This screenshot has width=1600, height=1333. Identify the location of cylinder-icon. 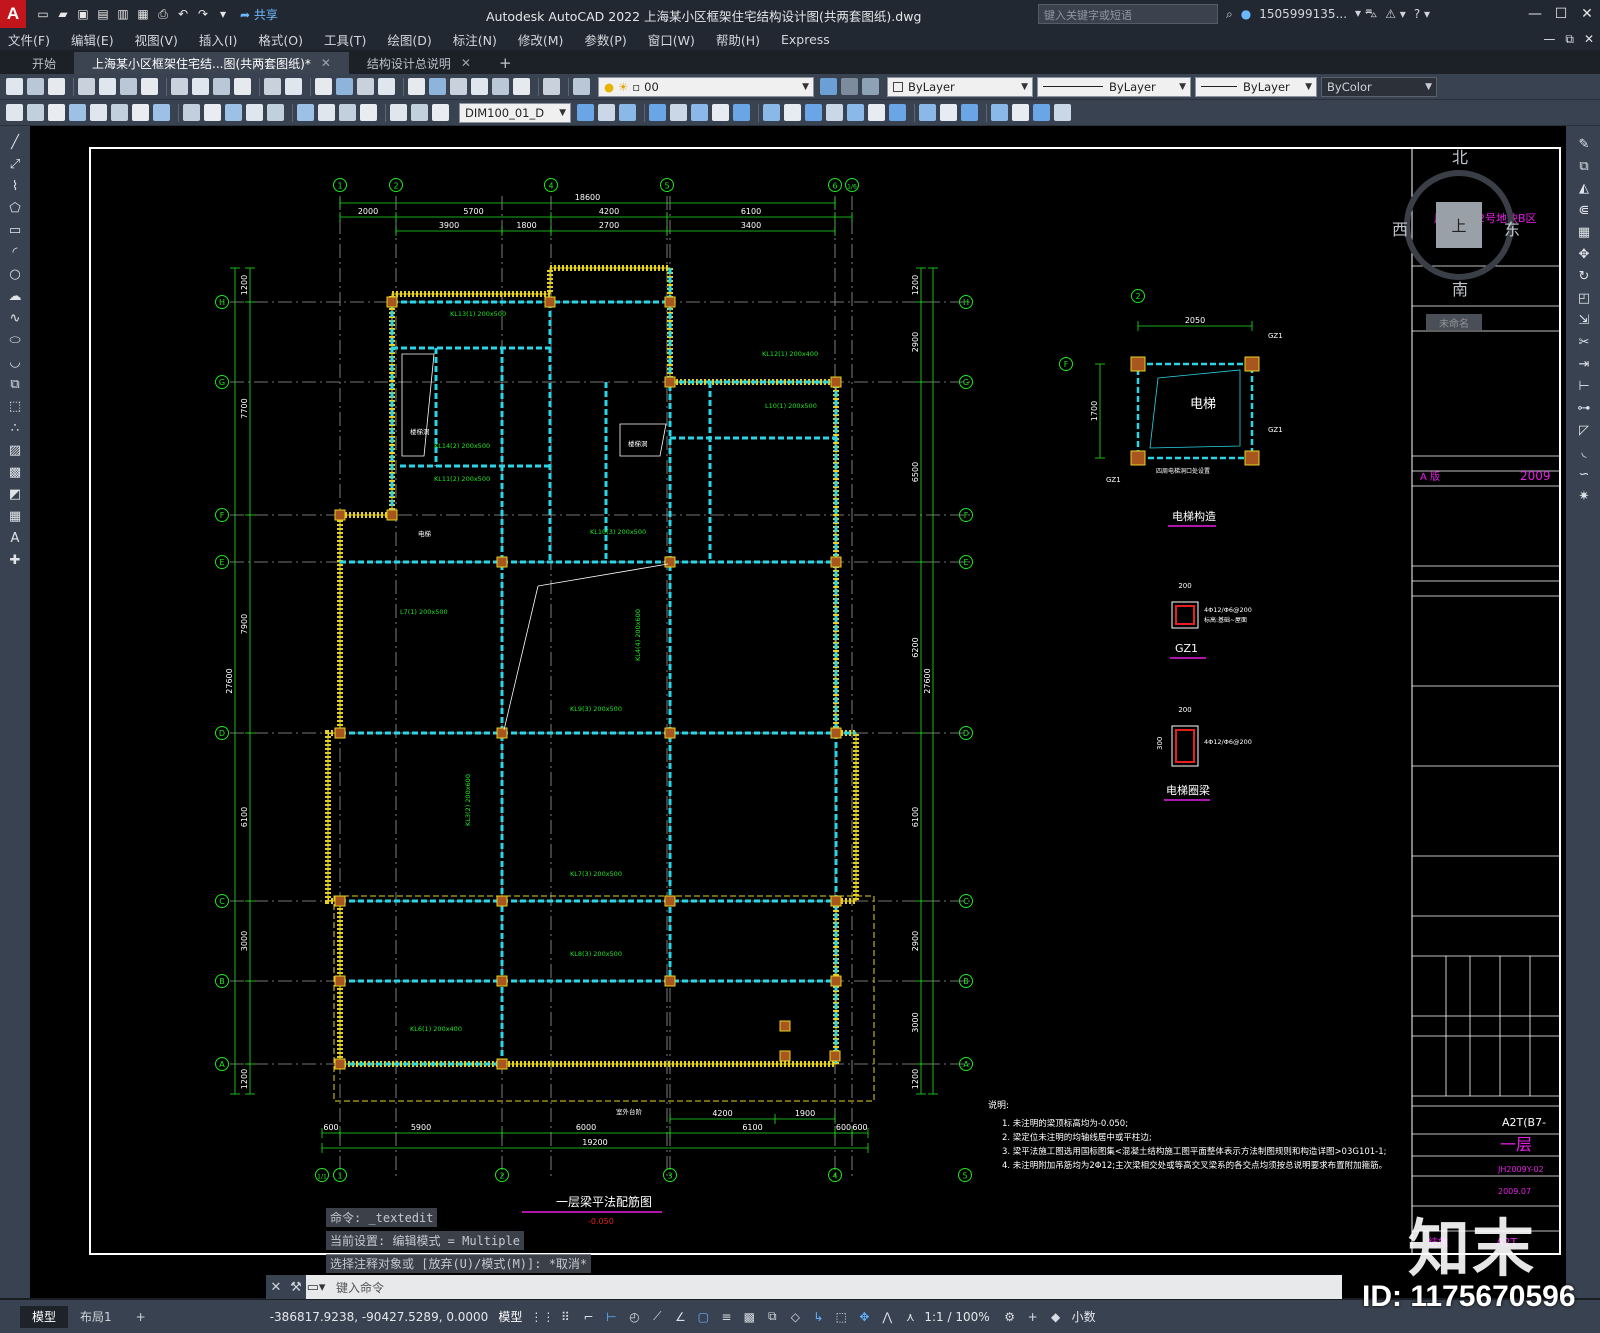
(855, 112).